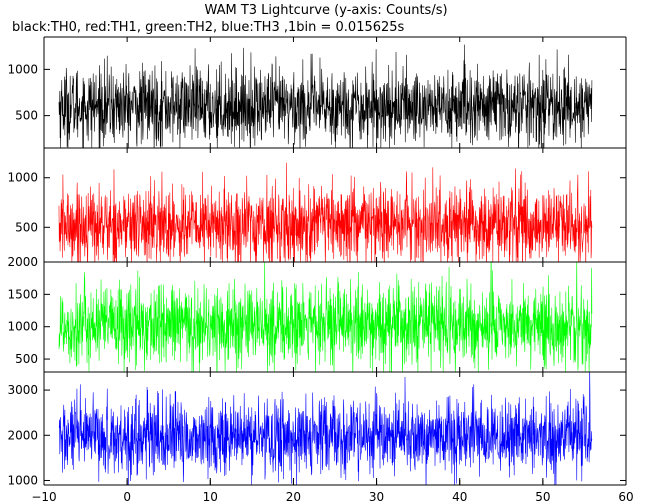  I want to click on x-tick-label: 0, so click(127, 497).